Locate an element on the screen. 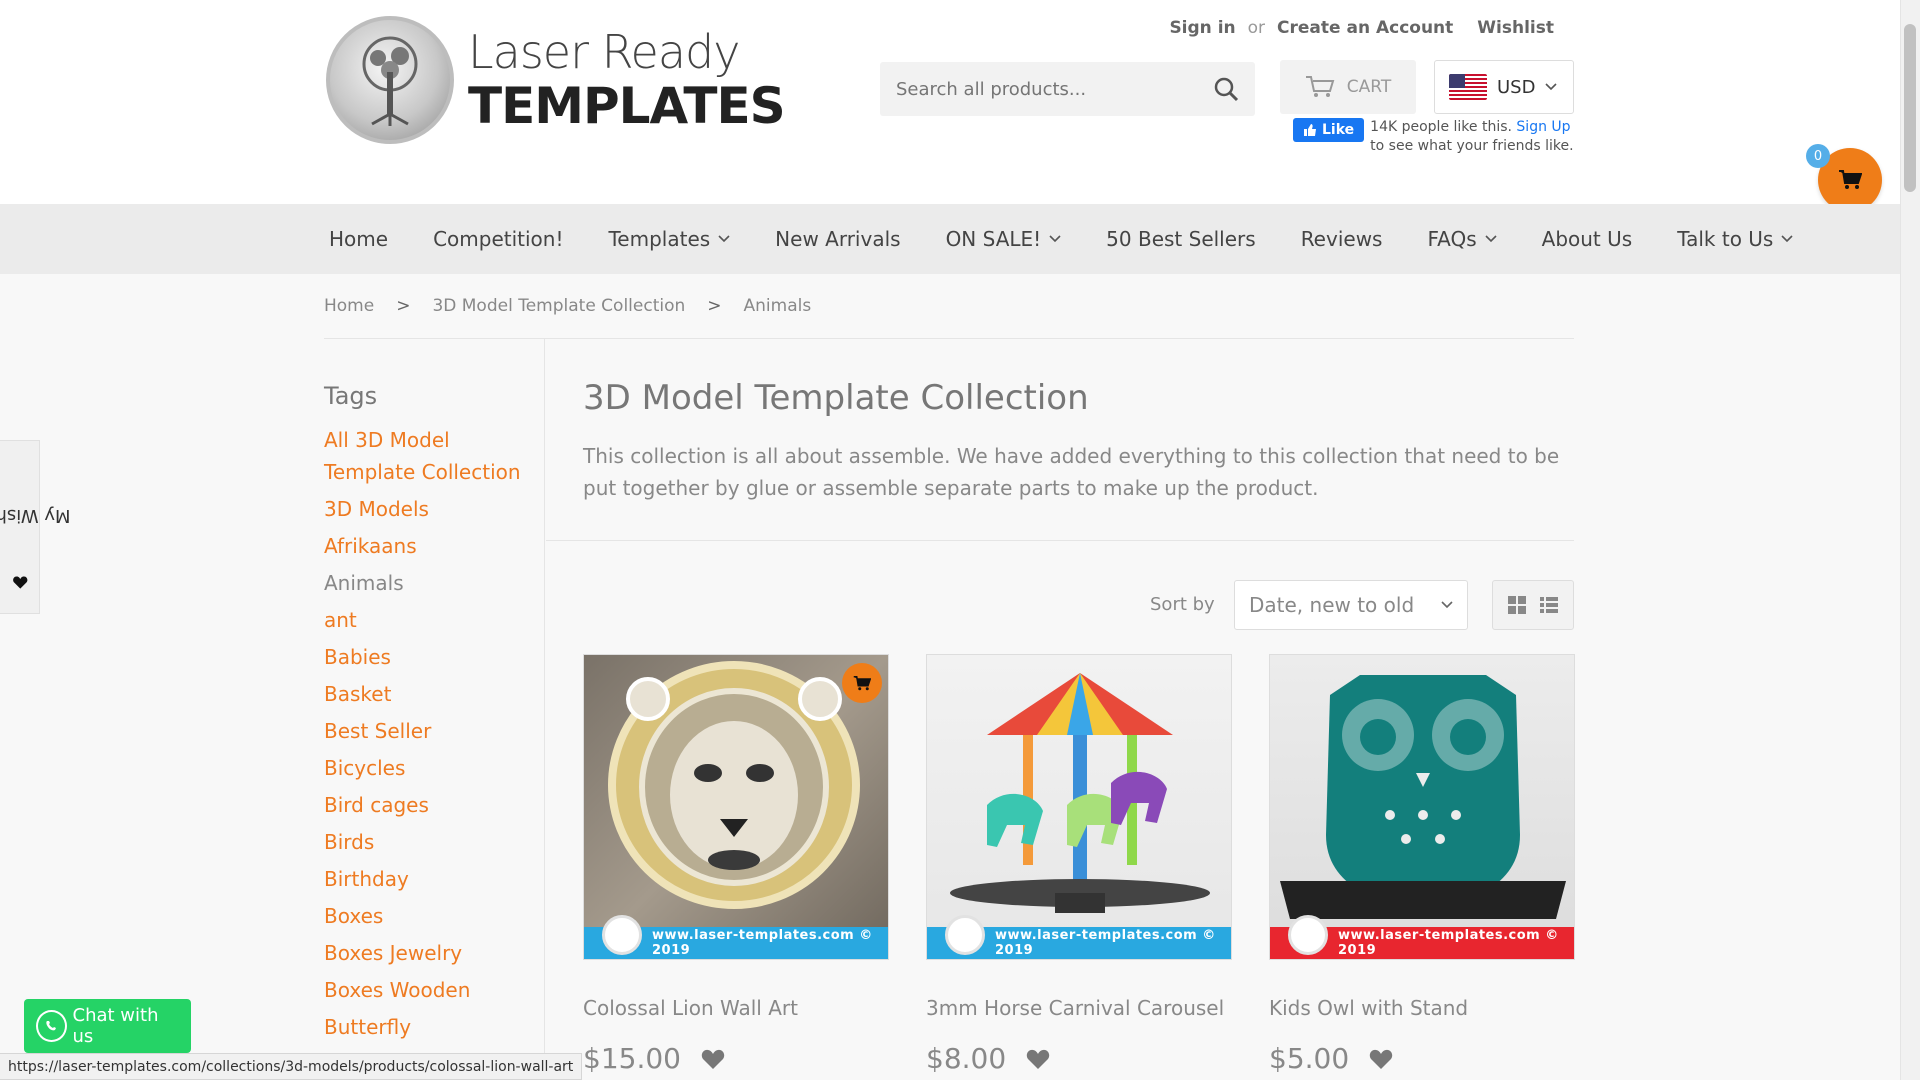 This screenshot has width=1920, height=1080. breadcrumb-divider is located at coordinates (949, 338).